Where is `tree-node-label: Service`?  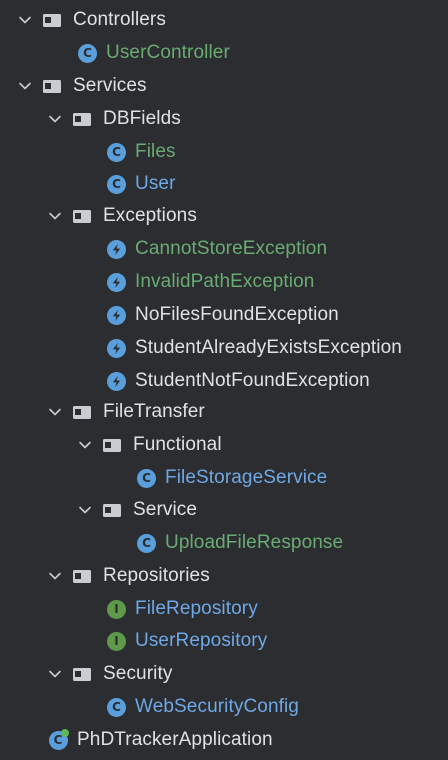
tree-node-label: Service is located at coordinates (165, 509).